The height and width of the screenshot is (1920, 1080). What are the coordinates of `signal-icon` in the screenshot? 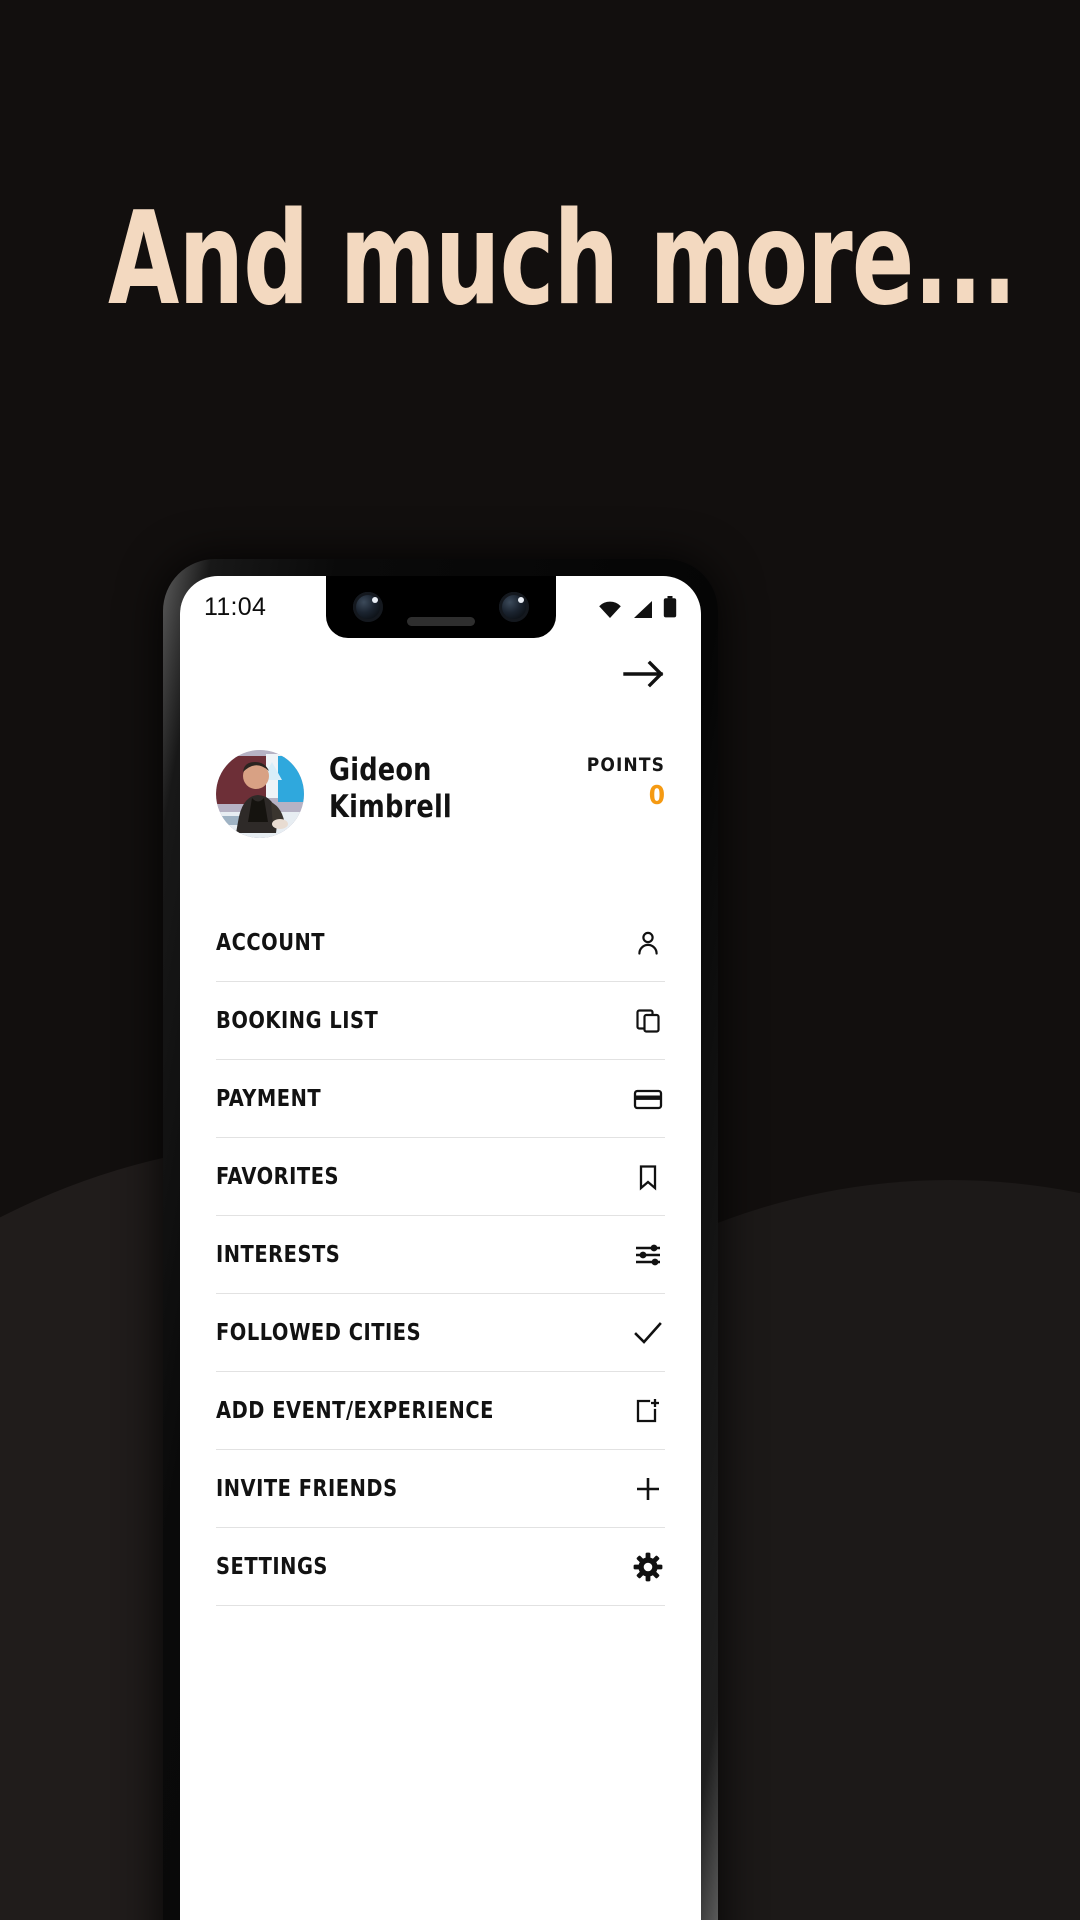 It's located at (642, 608).